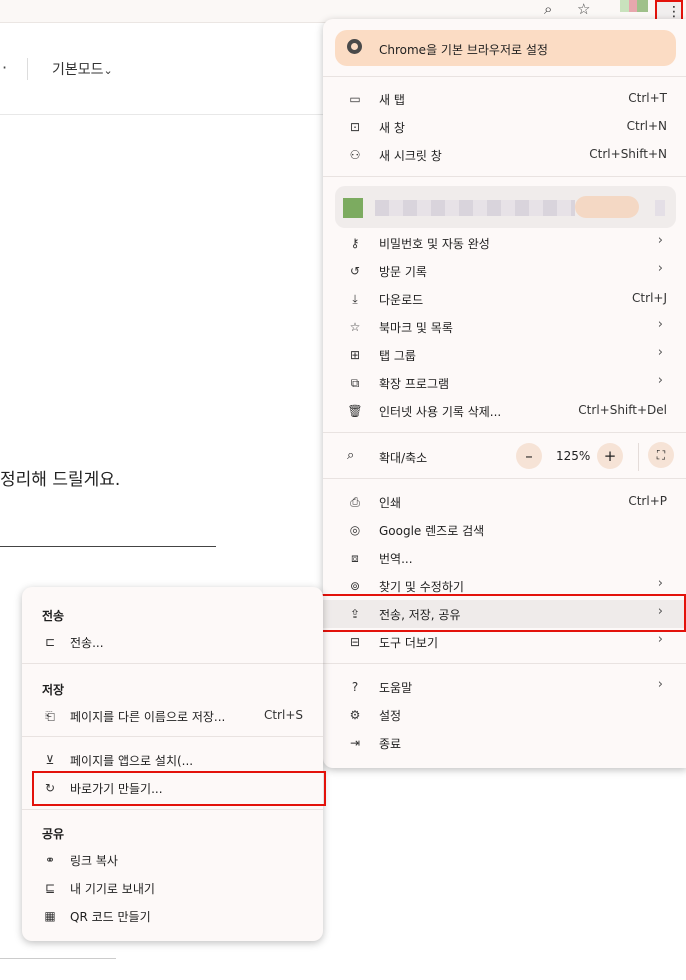 This screenshot has height=980, width=686. What do you see at coordinates (283, 715) in the screenshot?
I see `submenu-item-shortcut: Ctrl+S` at bounding box center [283, 715].